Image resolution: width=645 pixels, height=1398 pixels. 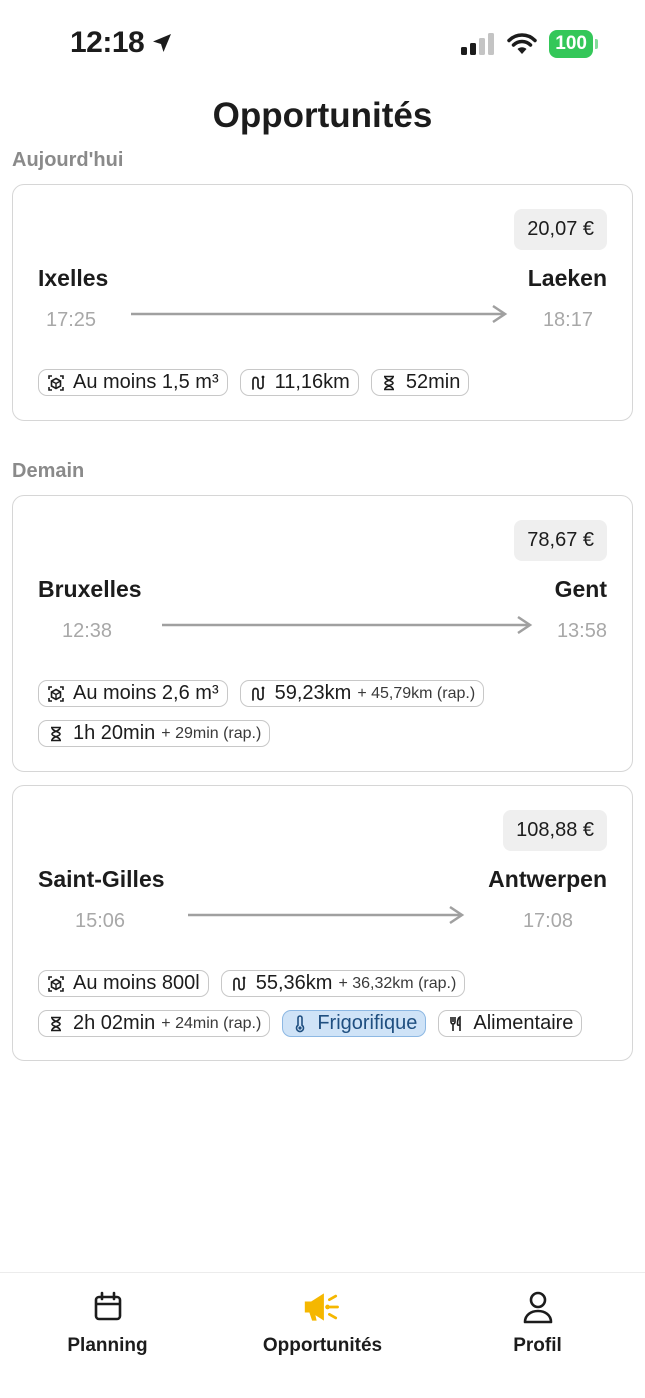 What do you see at coordinates (547, 879) in the screenshot?
I see `destination-city: Antwerpen` at bounding box center [547, 879].